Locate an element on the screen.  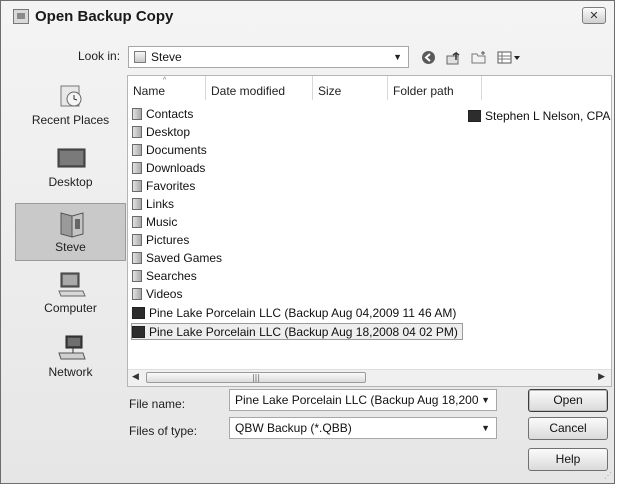
place-computer: Computer is located at coordinates (70, 294).